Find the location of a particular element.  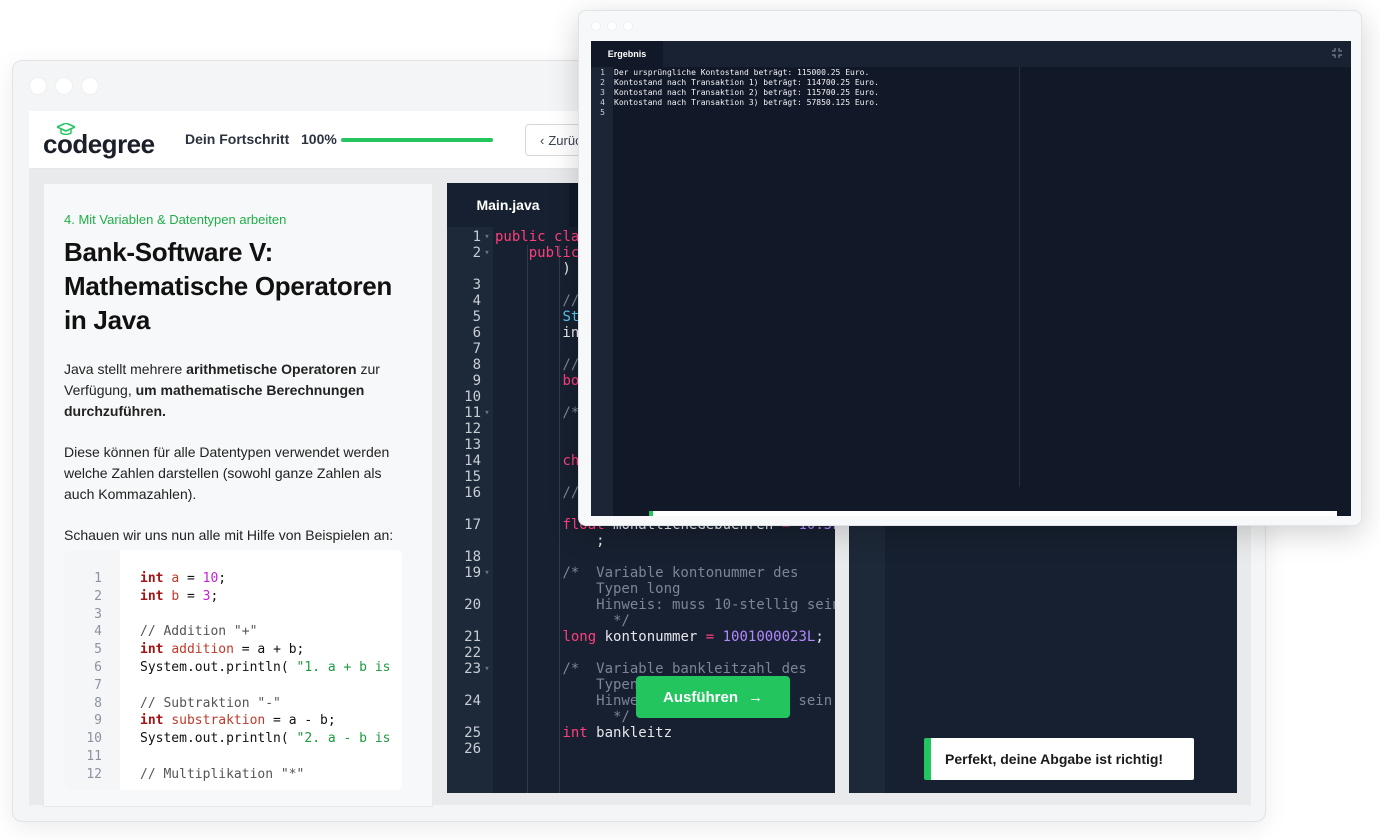

editor-line: */ is located at coordinates (641, 621).